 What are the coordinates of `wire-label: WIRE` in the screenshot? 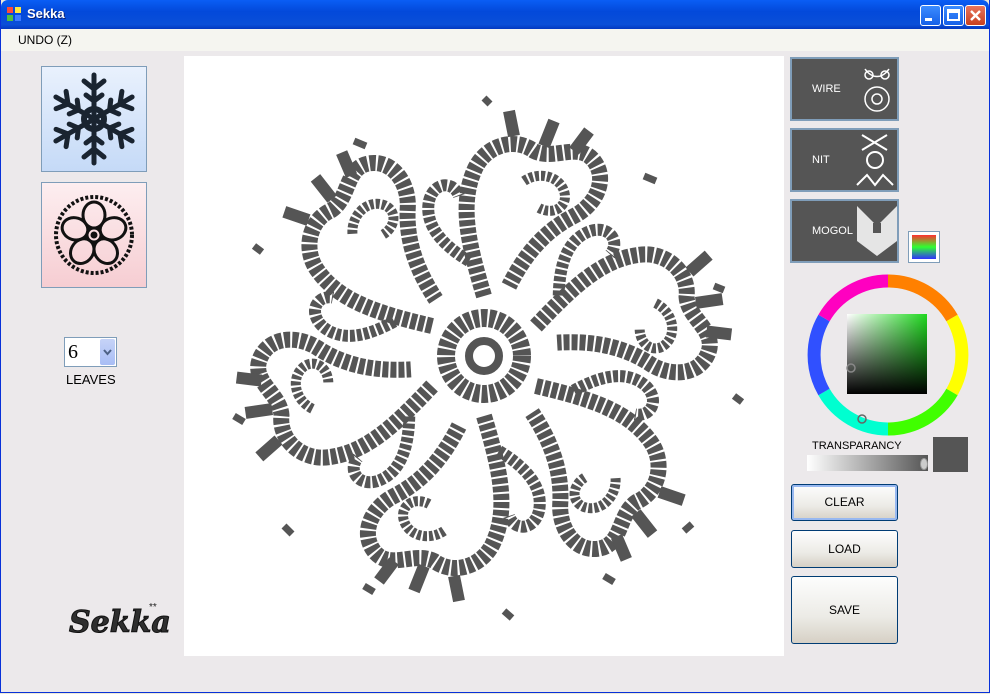 It's located at (826, 89).